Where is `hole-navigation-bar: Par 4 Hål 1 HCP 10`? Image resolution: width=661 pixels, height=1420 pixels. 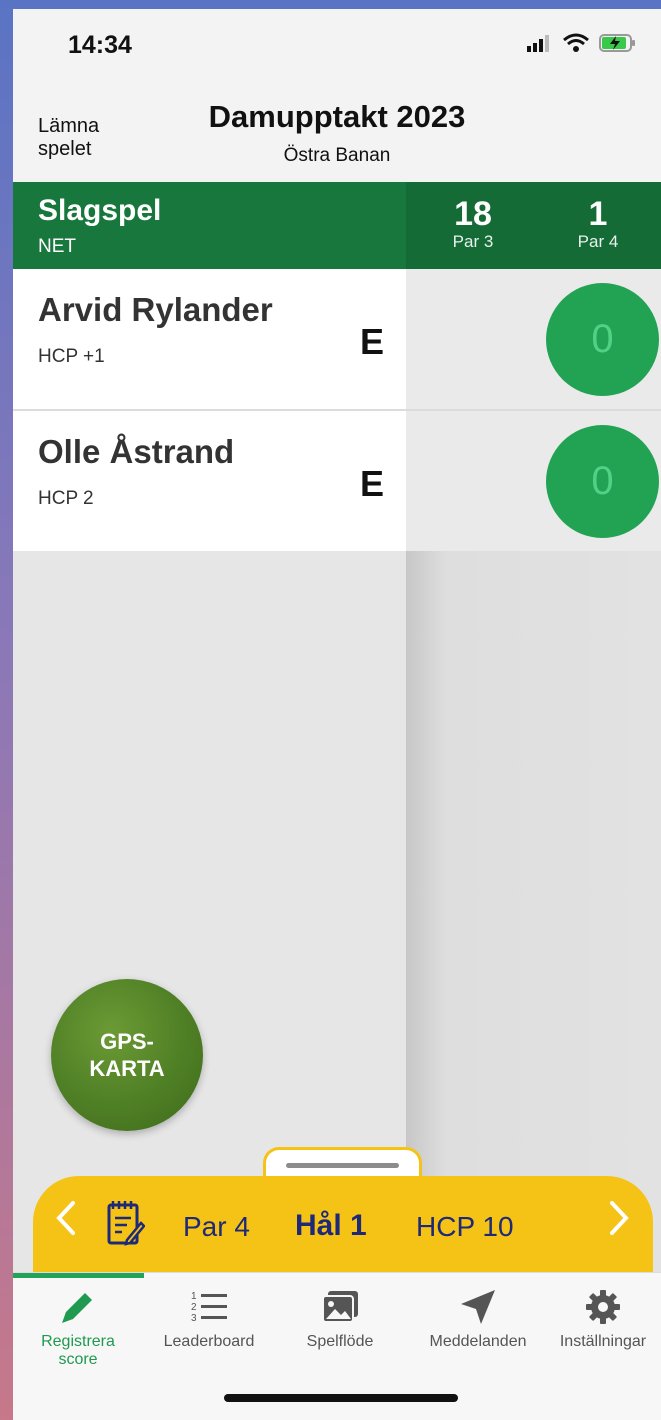
hole-navigation-bar: Par 4 Hål 1 HCP 10 is located at coordinates (343, 1224).